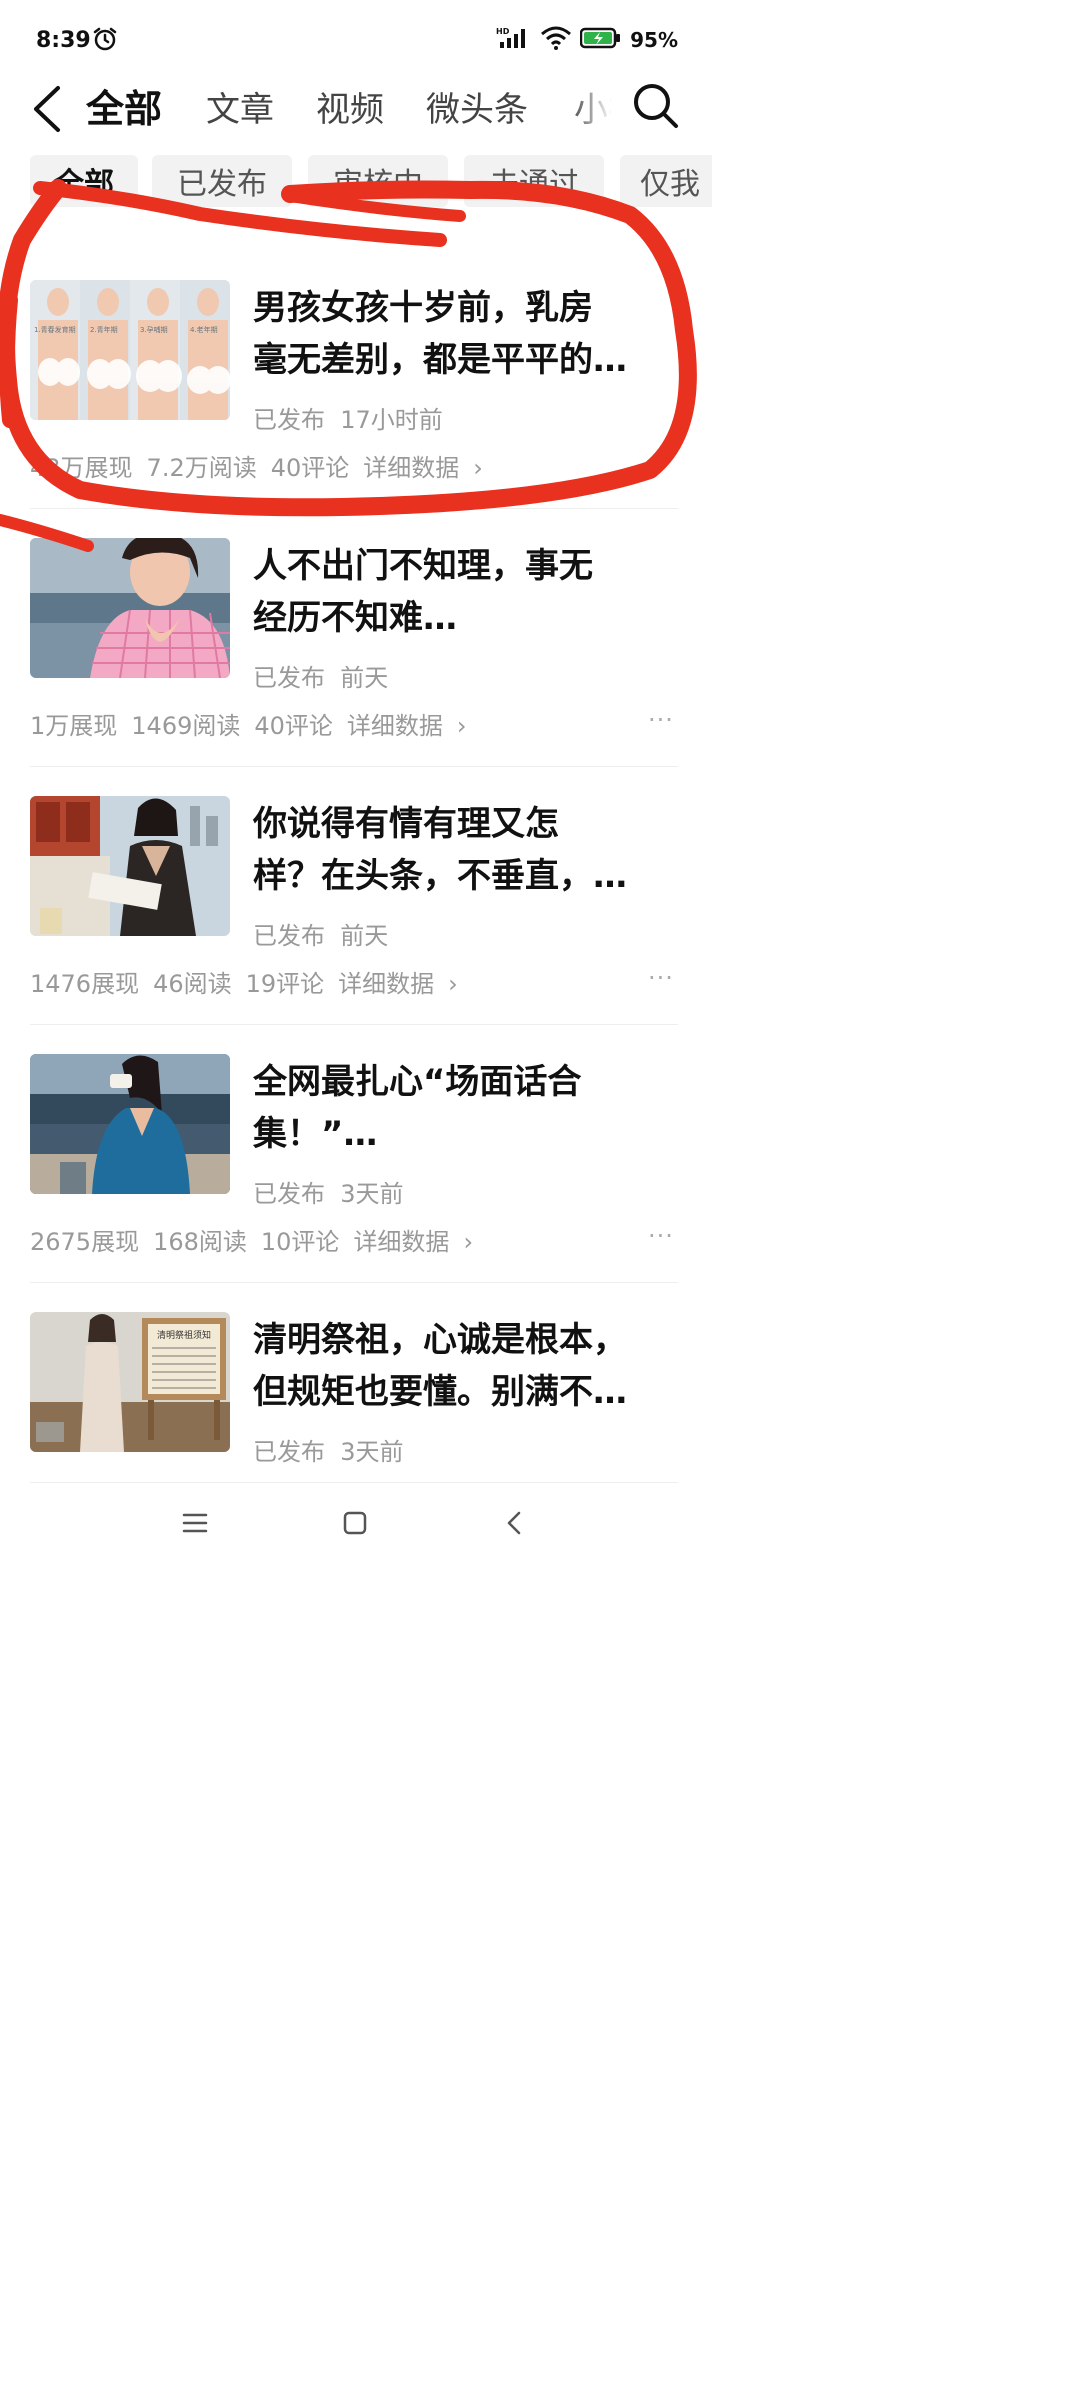 This screenshot has height=2400, width=1080. I want to click on tab-articles: 文章, so click(240, 106).